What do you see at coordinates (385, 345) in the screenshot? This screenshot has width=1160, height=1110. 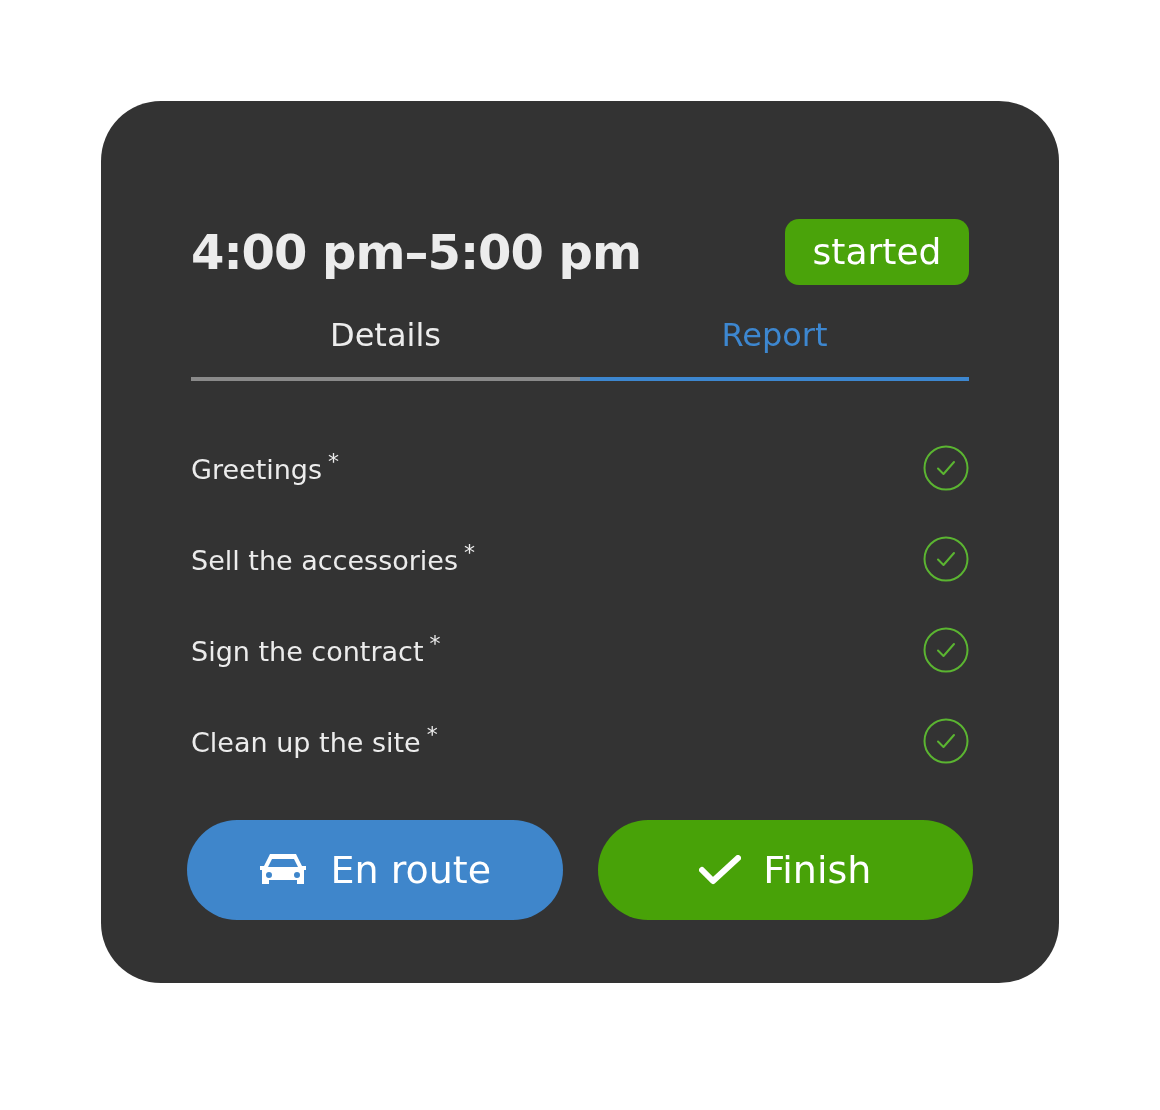 I see `tab: Details` at bounding box center [385, 345].